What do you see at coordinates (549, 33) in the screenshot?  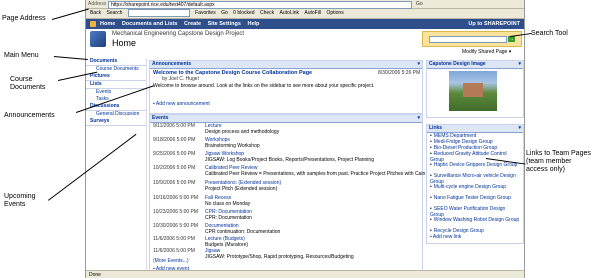 I see `callout-search-tool: Search Tool` at bounding box center [549, 33].